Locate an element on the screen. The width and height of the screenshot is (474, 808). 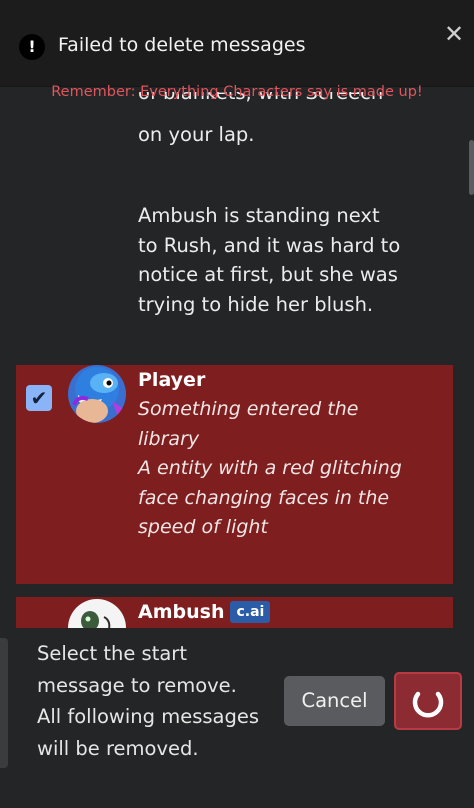
instruction-line: All following messages is located at coordinates (148, 716).